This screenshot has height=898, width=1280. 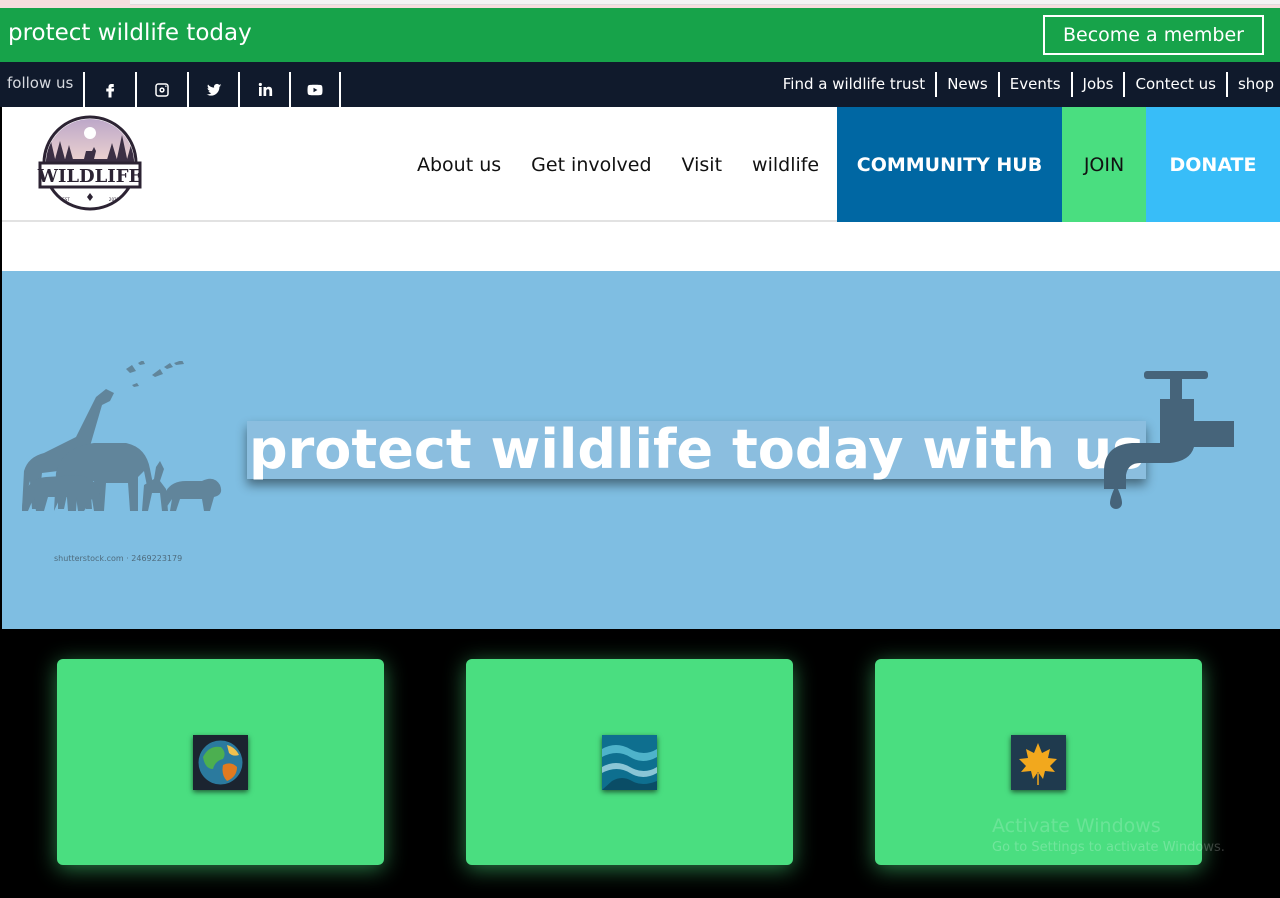 I want to click on nav-about-us: About us, so click(x=459, y=165).